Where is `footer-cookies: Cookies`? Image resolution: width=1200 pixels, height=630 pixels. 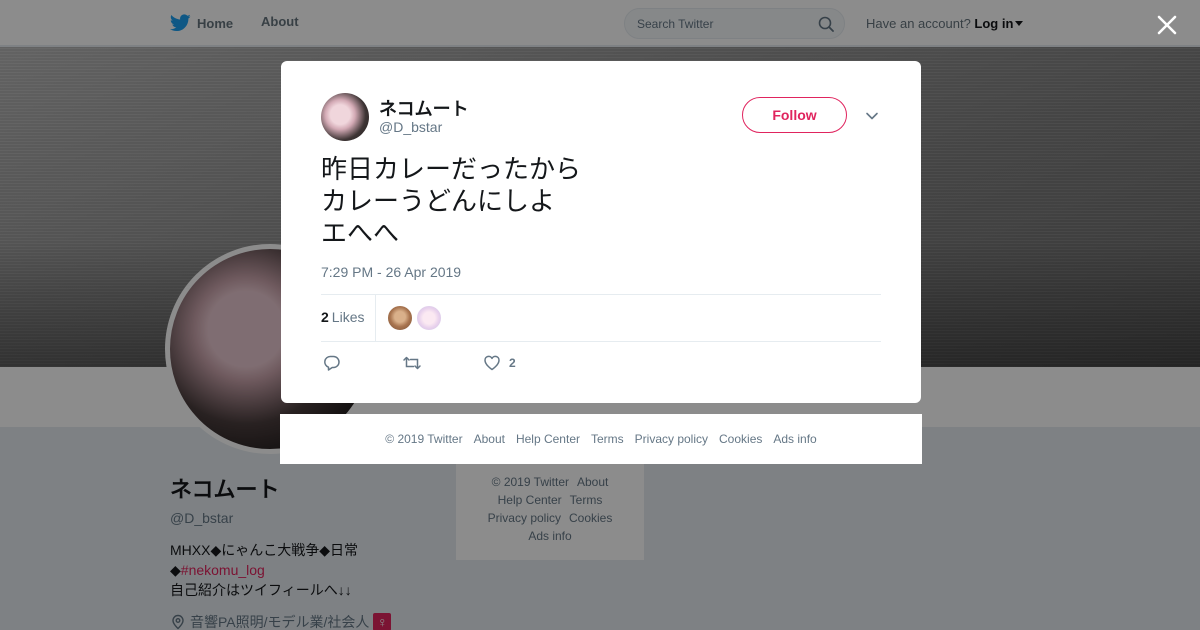 footer-cookies: Cookies is located at coordinates (740, 439).